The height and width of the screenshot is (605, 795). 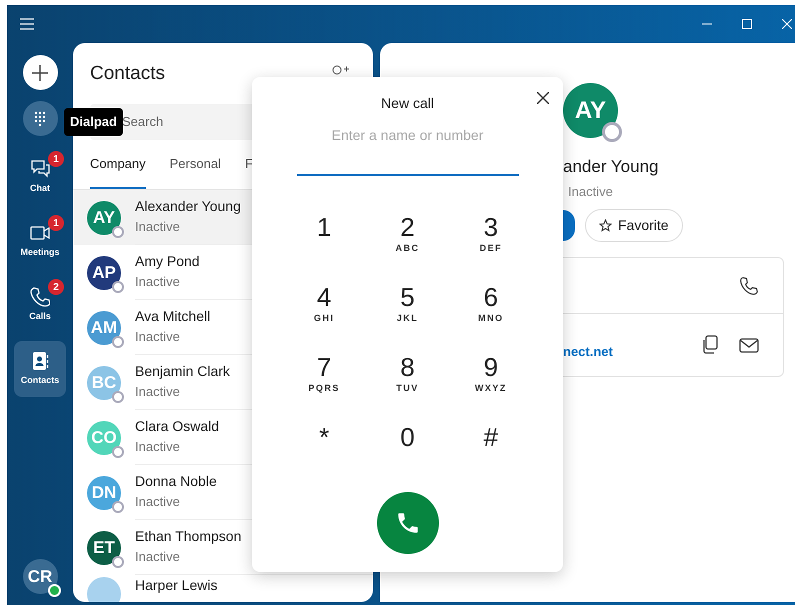 What do you see at coordinates (707, 24) in the screenshot?
I see `minimize-icon` at bounding box center [707, 24].